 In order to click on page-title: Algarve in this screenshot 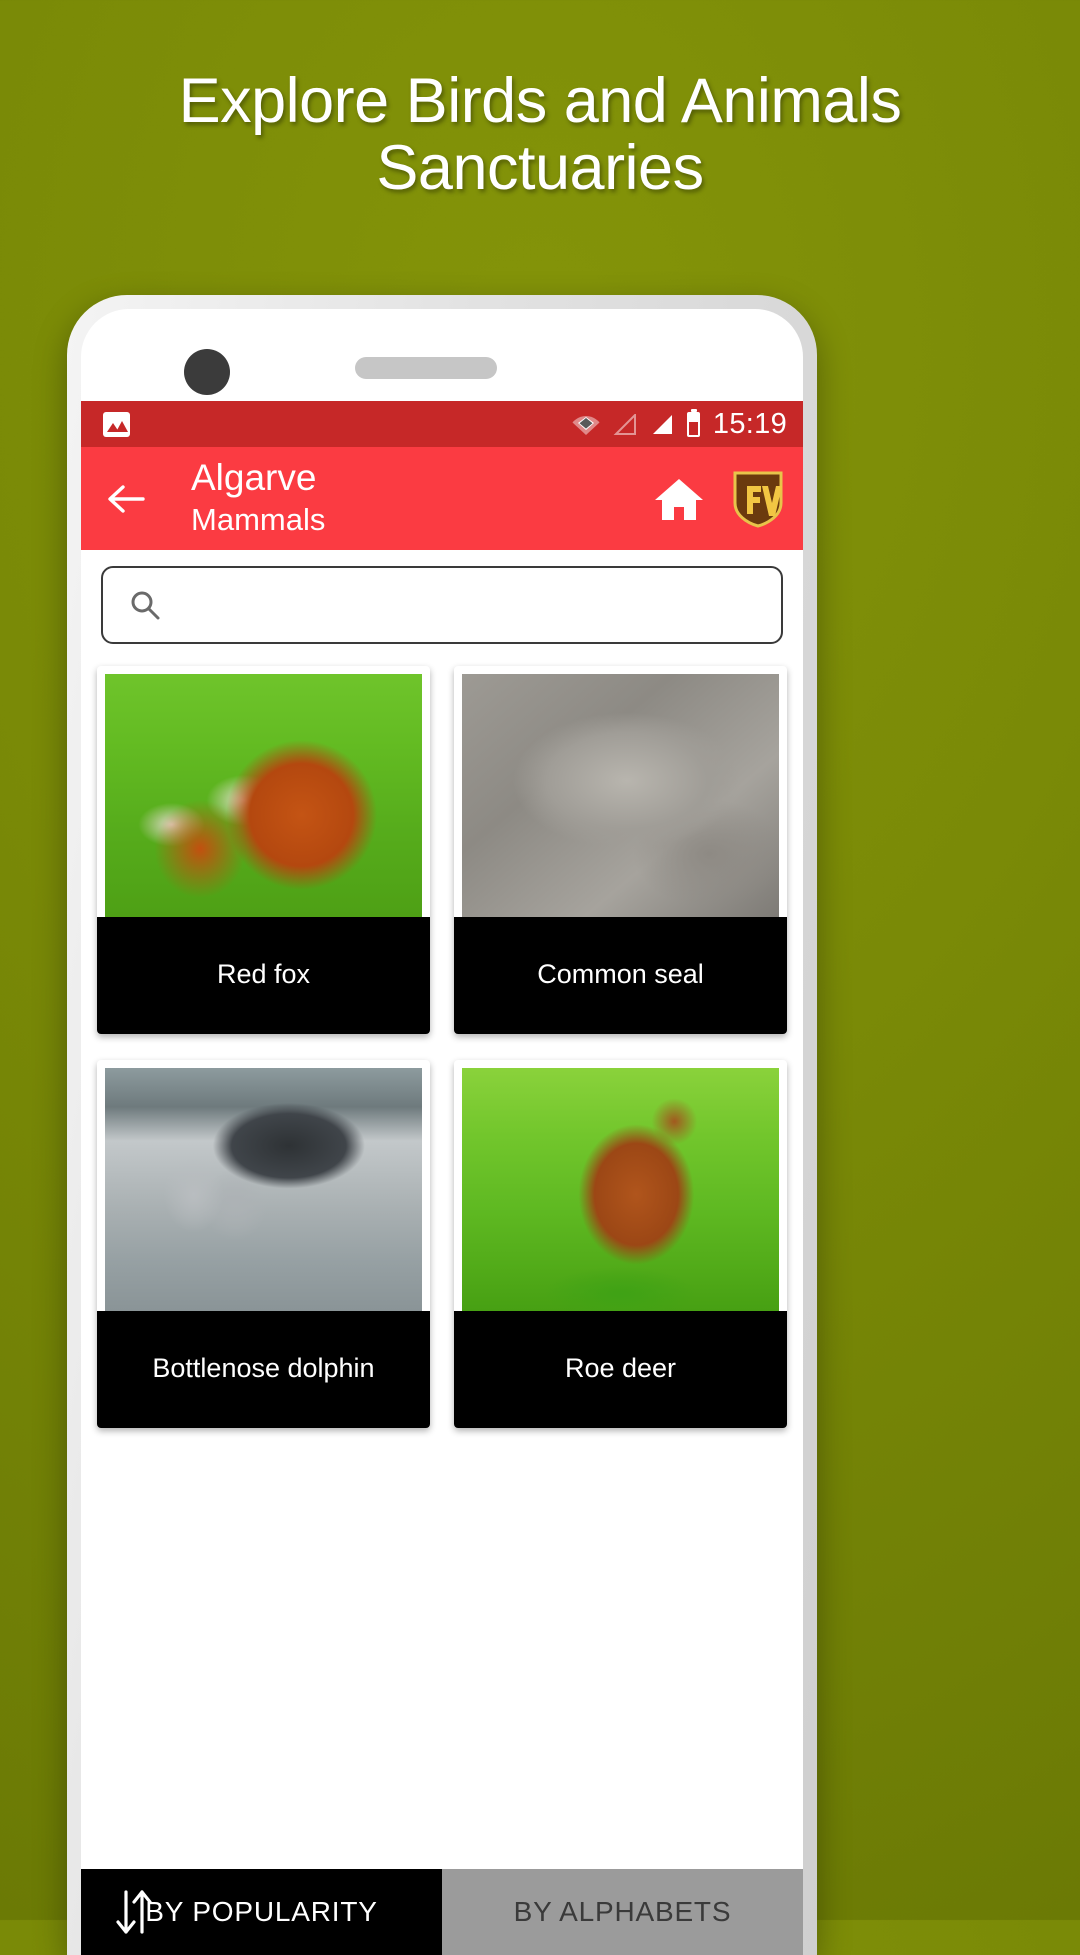, I will do `click(254, 478)`.